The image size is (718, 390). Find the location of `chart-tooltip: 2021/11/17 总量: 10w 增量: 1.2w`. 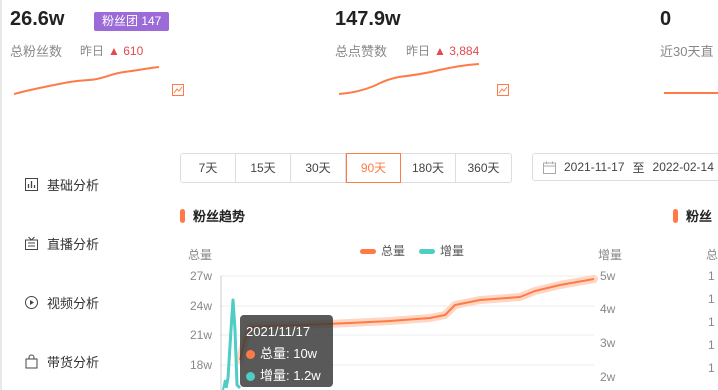

chart-tooltip: 2021/11/17 总量: 10w 增量: 1.2w is located at coordinates (286, 351).